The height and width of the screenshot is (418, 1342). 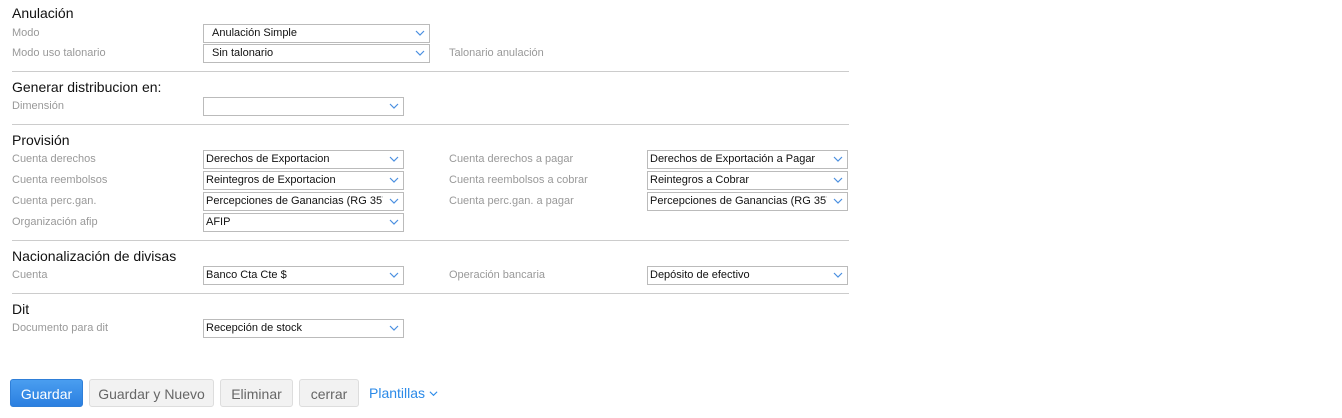 I want to click on provision-select-2: Reintegros a Cobrar, so click(x=747, y=180).